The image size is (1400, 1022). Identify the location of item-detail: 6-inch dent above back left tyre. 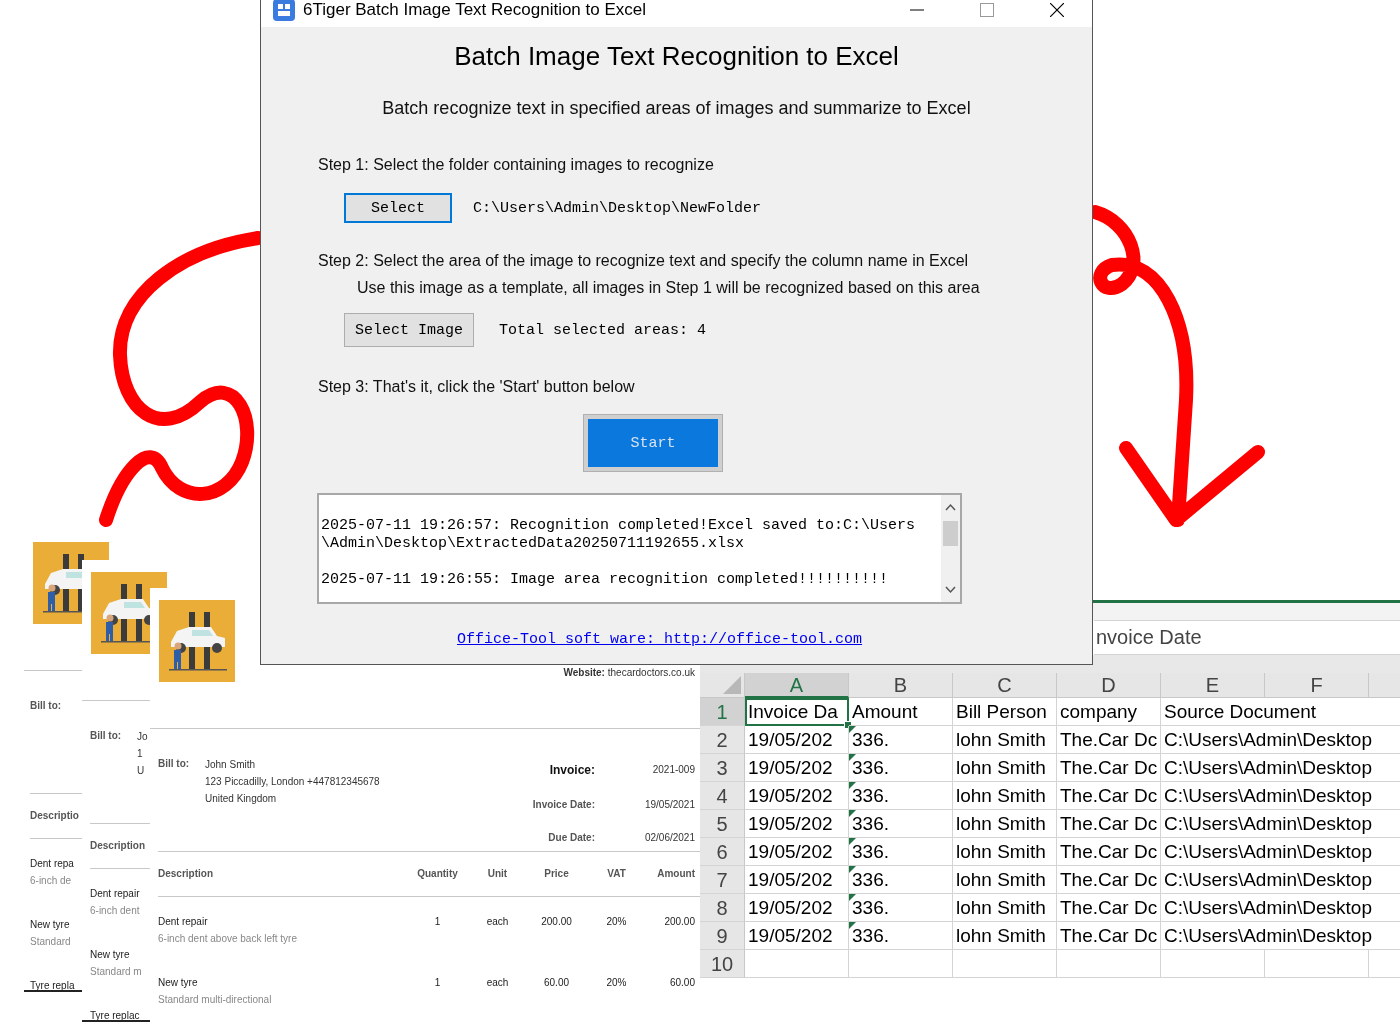
(228, 939).